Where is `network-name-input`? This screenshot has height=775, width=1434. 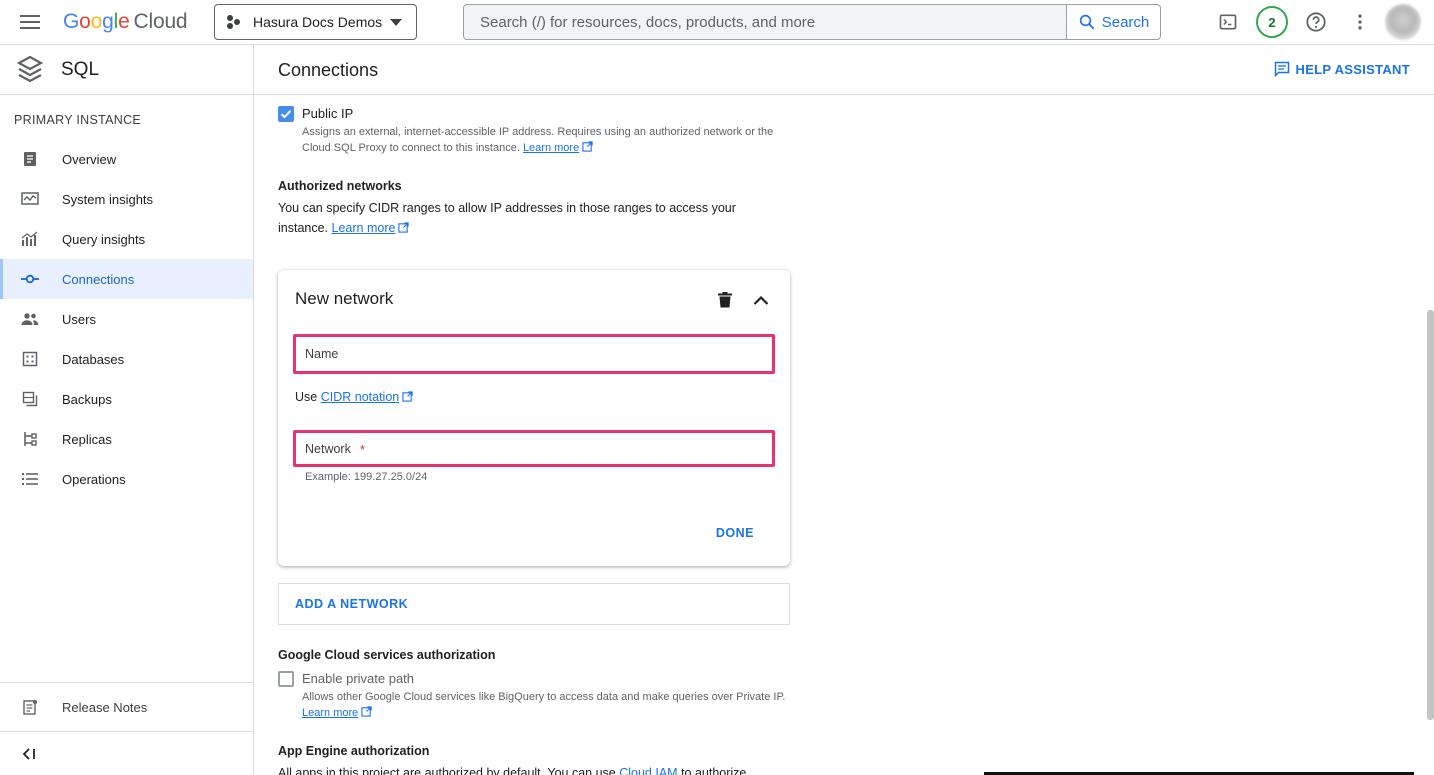 network-name-input is located at coordinates (534, 354).